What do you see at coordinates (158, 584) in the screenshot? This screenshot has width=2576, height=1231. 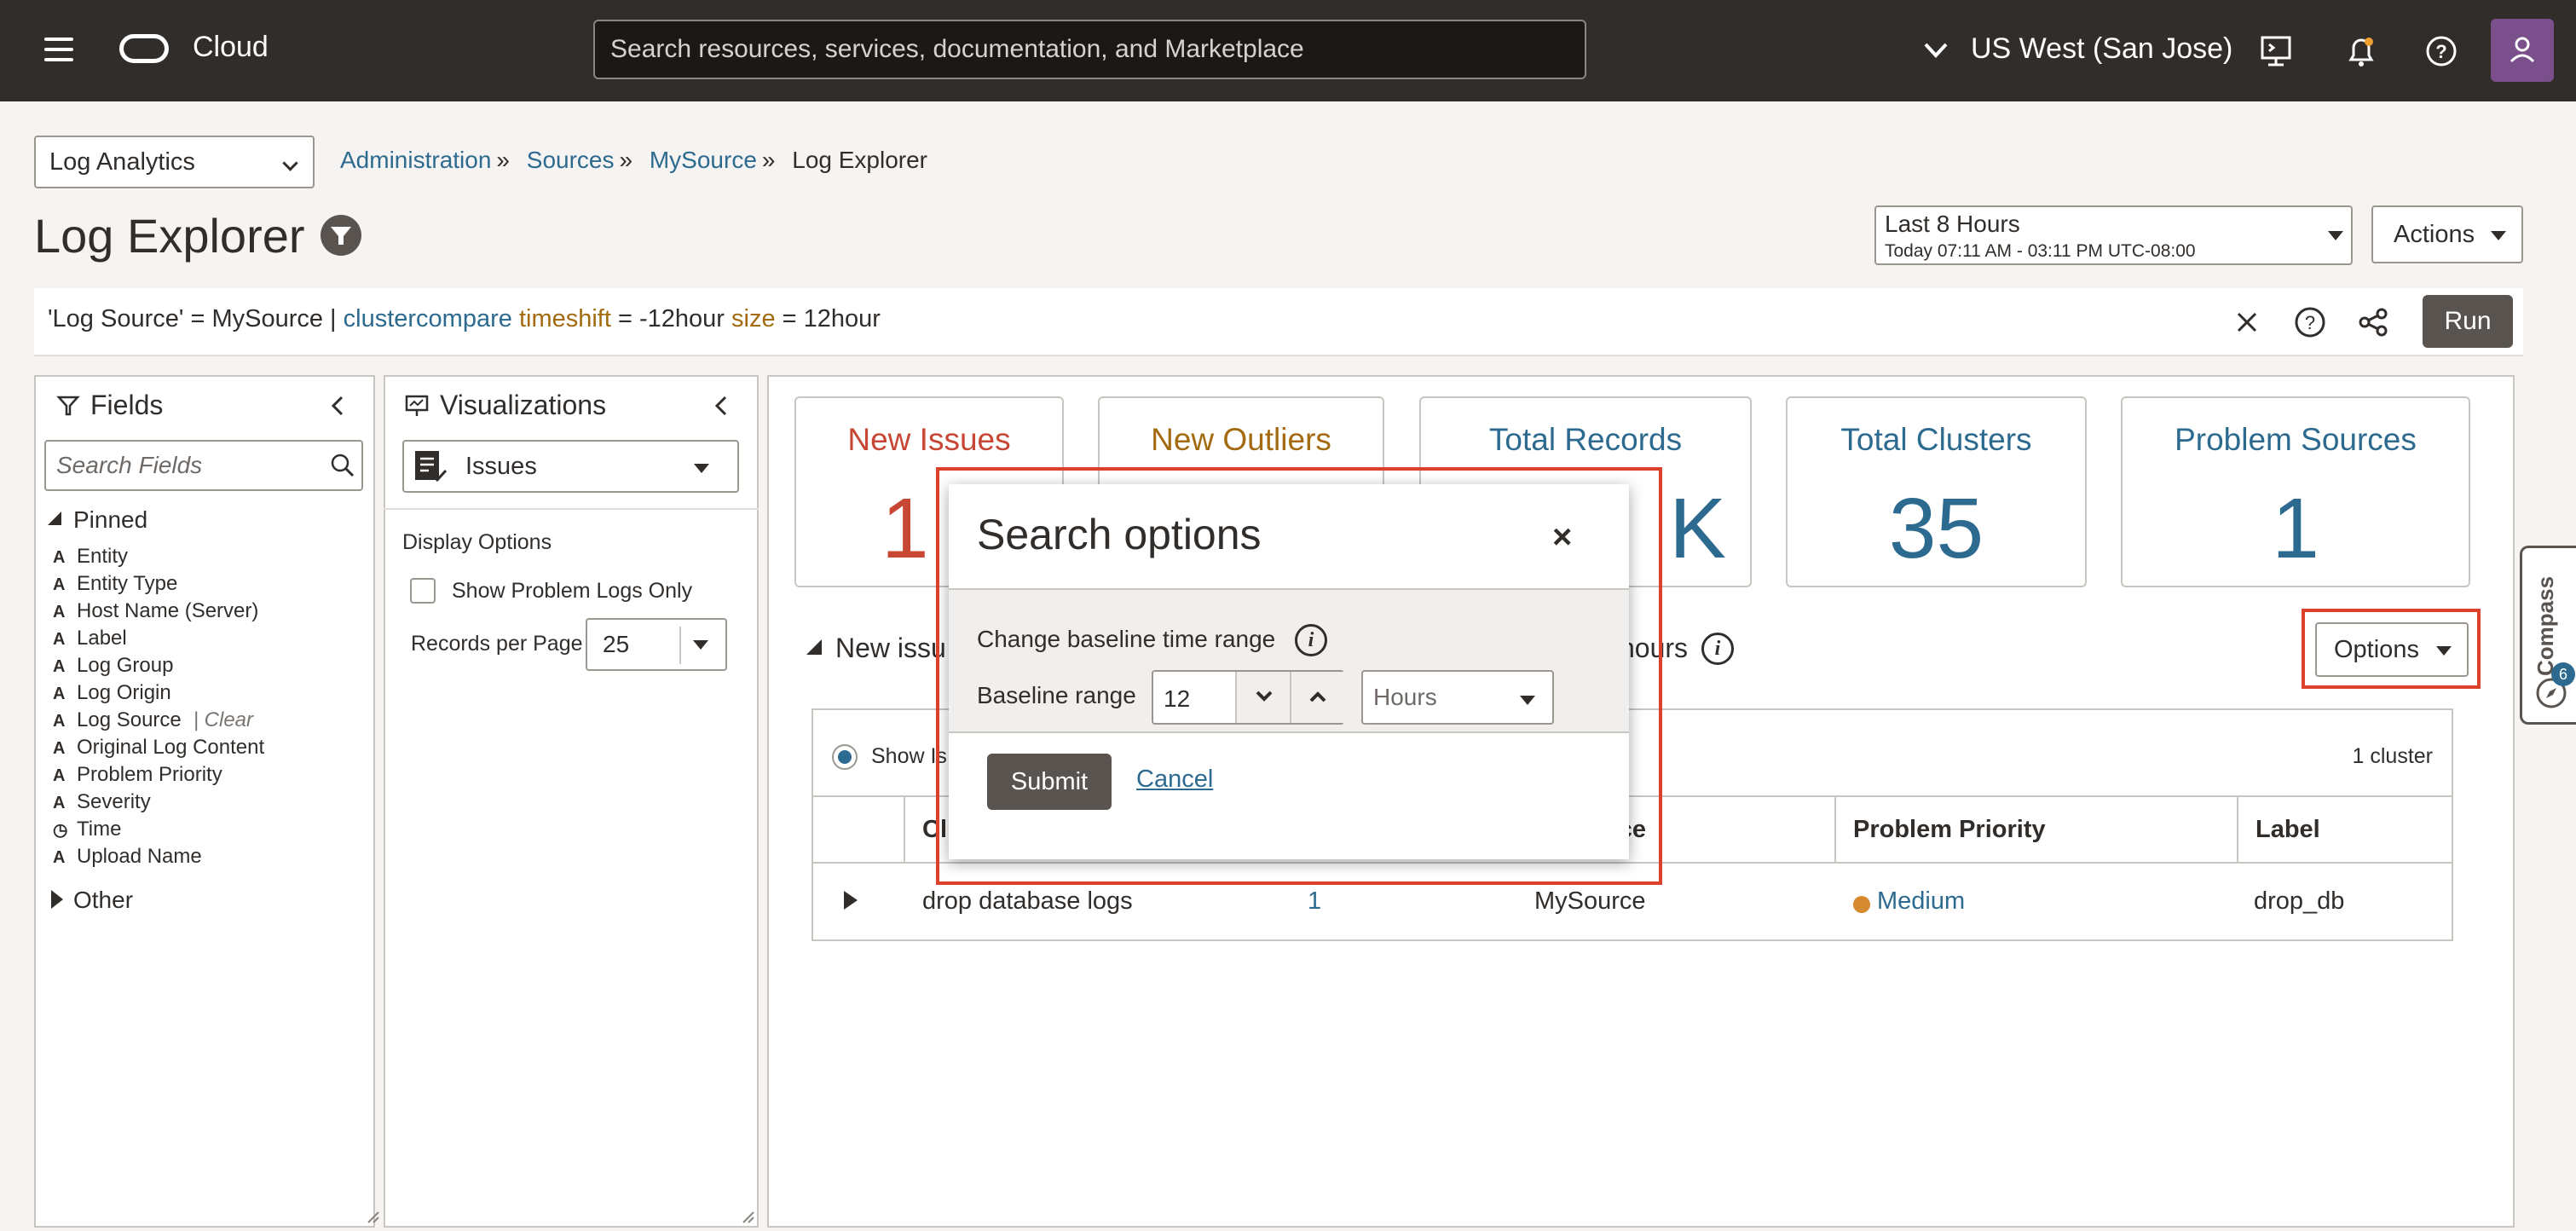 I see `field-item: A Entity Type` at bounding box center [158, 584].